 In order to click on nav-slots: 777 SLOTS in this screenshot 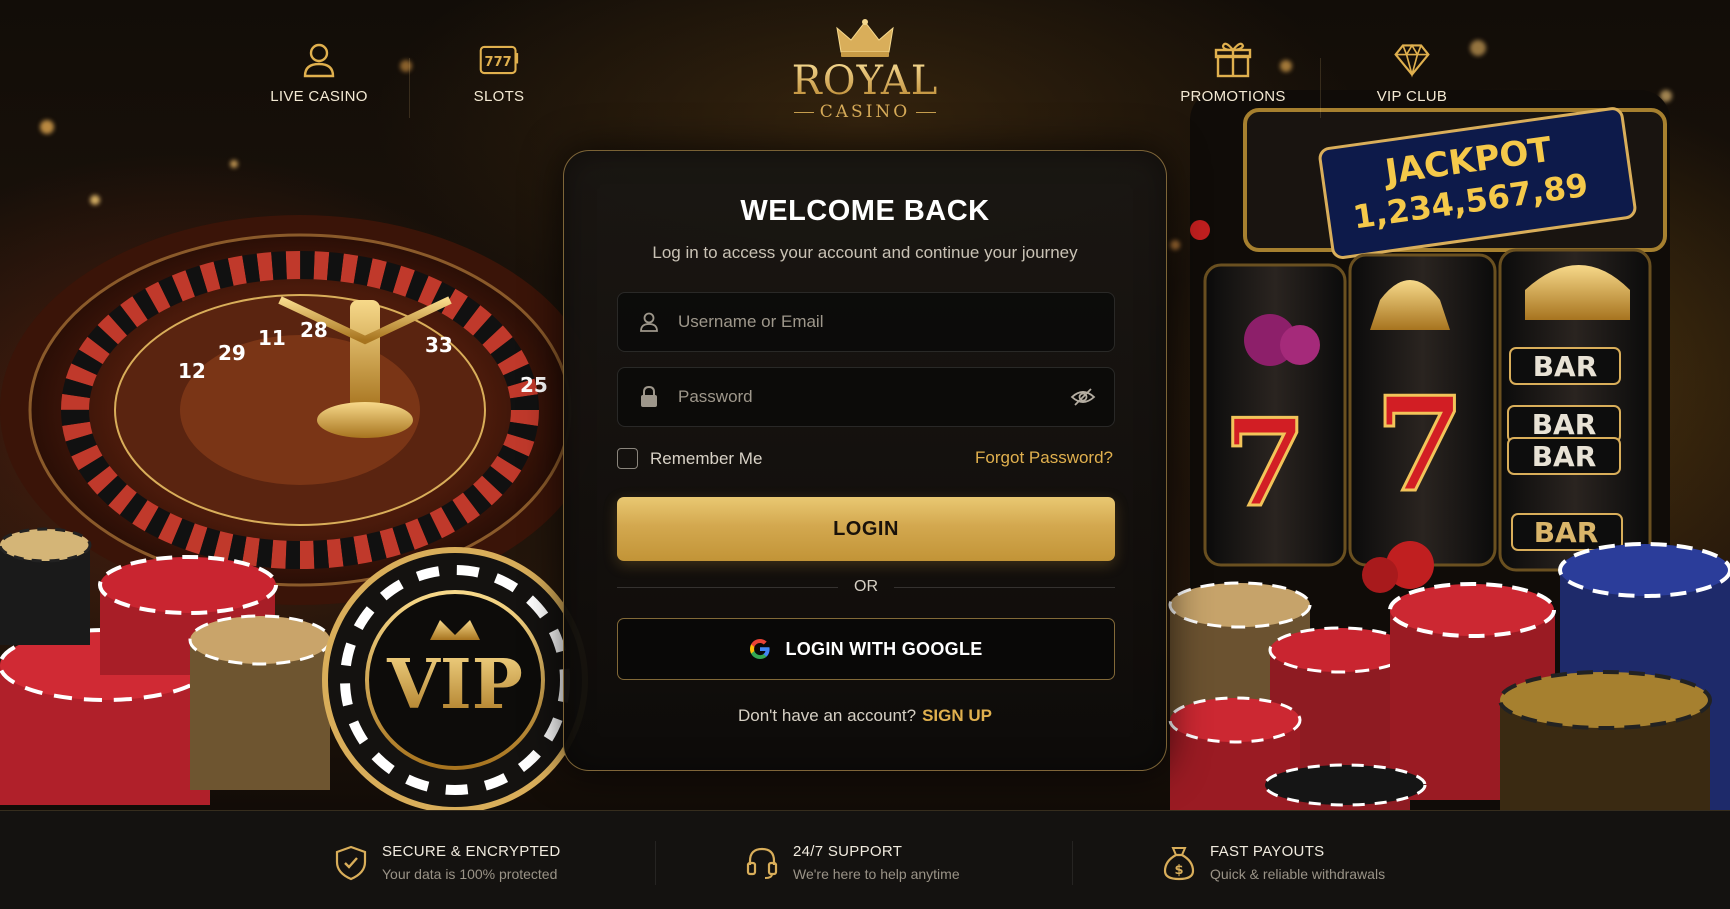, I will do `click(499, 73)`.